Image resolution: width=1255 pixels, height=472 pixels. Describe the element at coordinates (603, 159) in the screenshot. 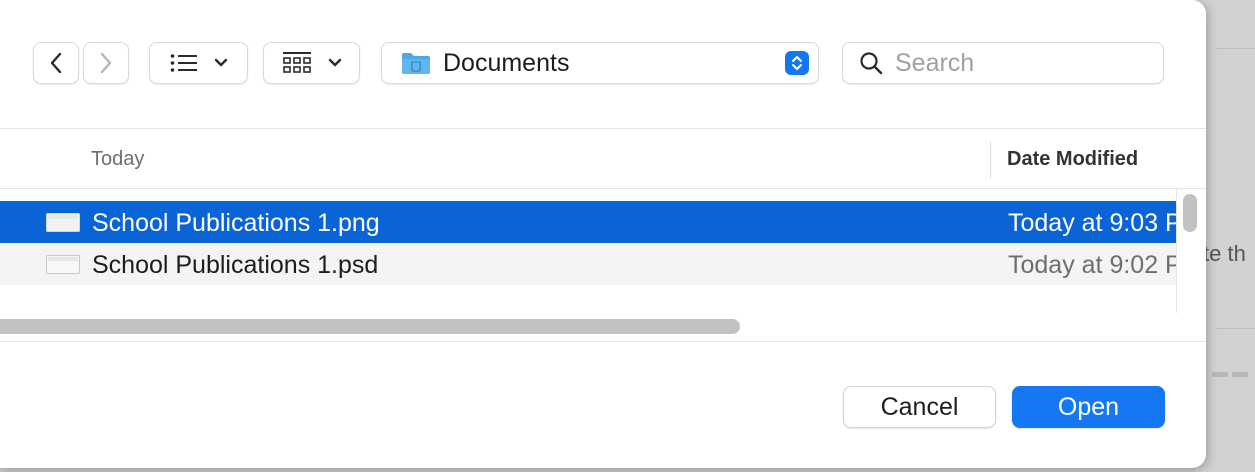

I see `column-header: Today Date Modified` at that location.